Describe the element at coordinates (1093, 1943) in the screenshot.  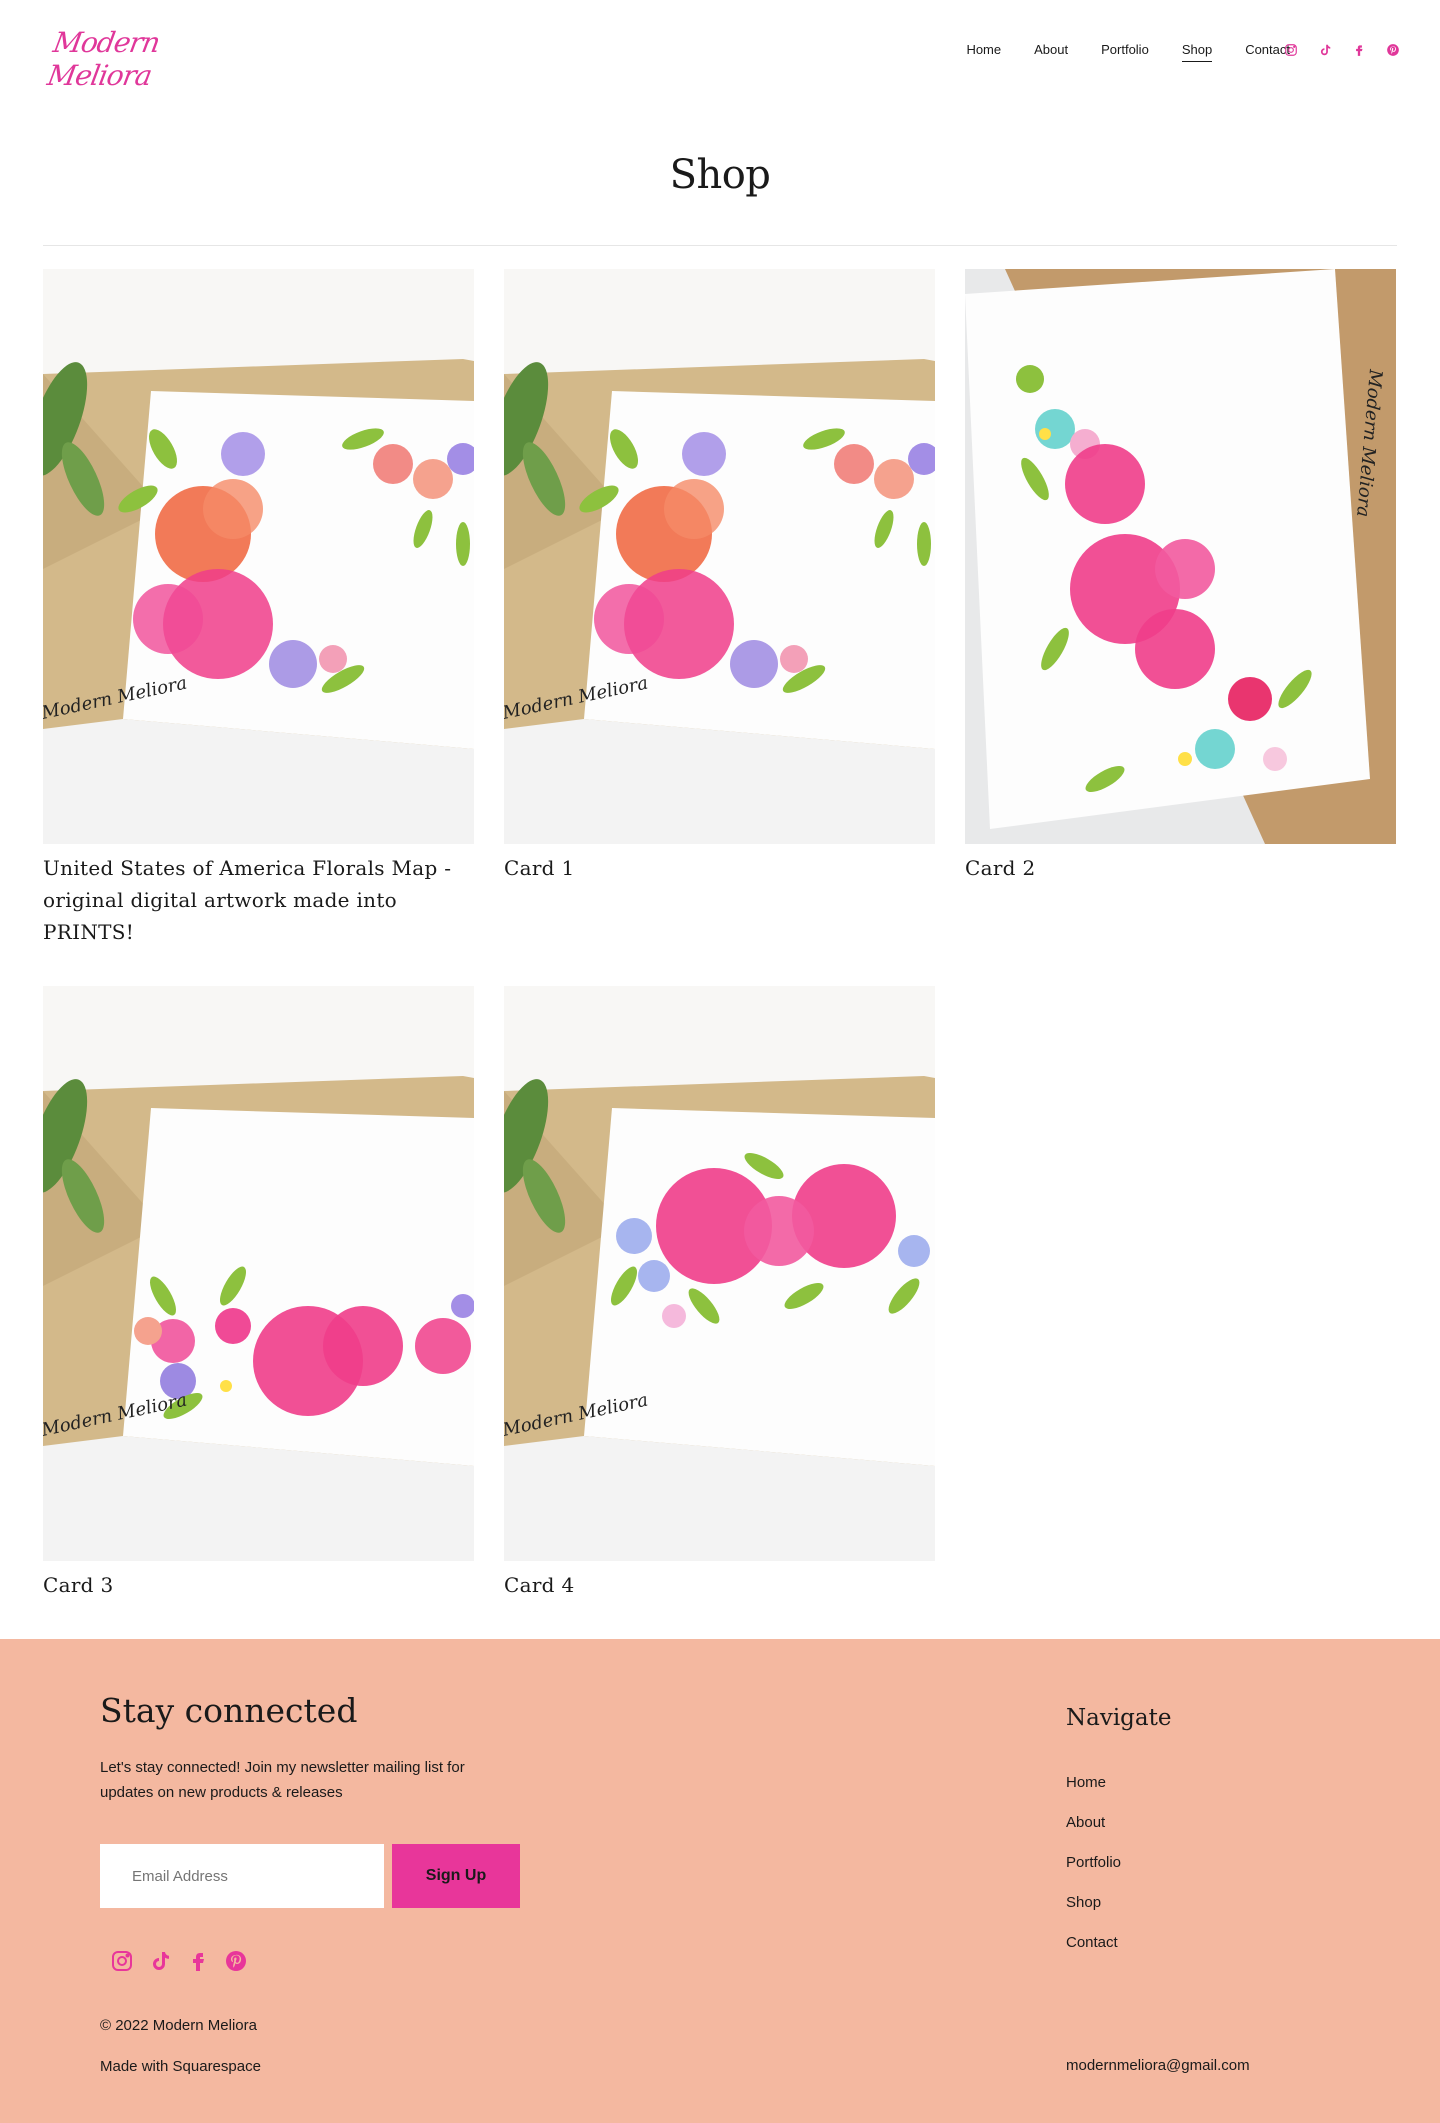
I see `footer-nav-contact: Contact` at that location.